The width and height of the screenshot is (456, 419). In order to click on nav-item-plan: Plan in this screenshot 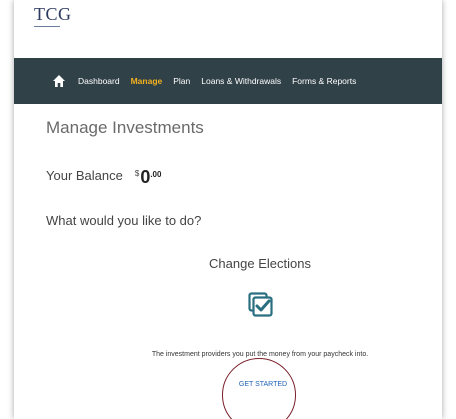, I will do `click(181, 81)`.